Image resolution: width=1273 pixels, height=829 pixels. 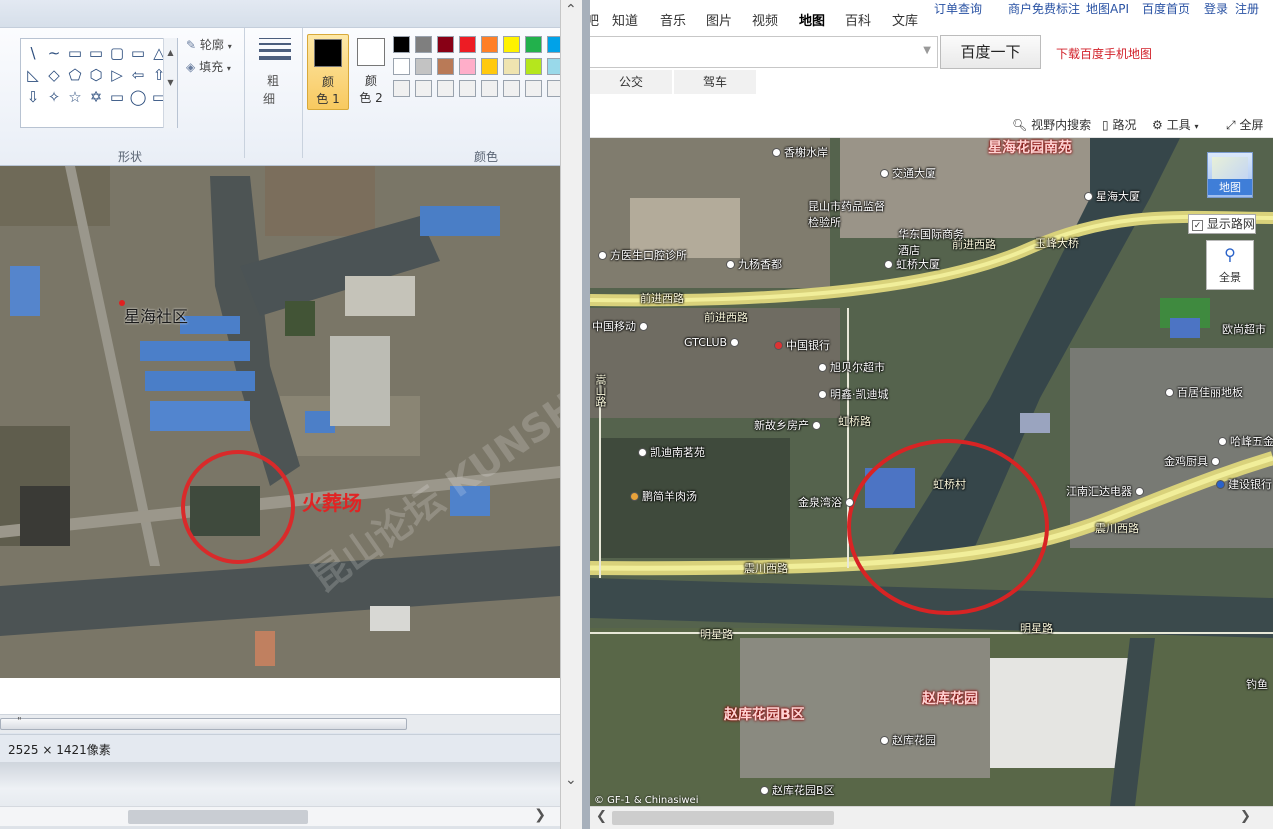 I want to click on poi-label: 凯迪南茗苑, so click(x=671, y=452).